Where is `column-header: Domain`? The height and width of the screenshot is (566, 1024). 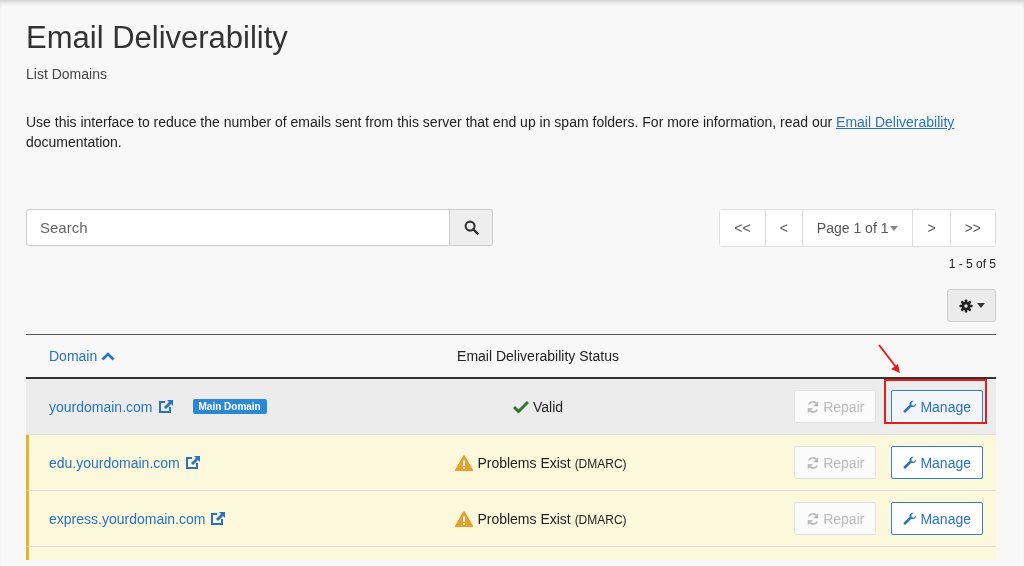 column-header: Domain is located at coordinates (71, 356).